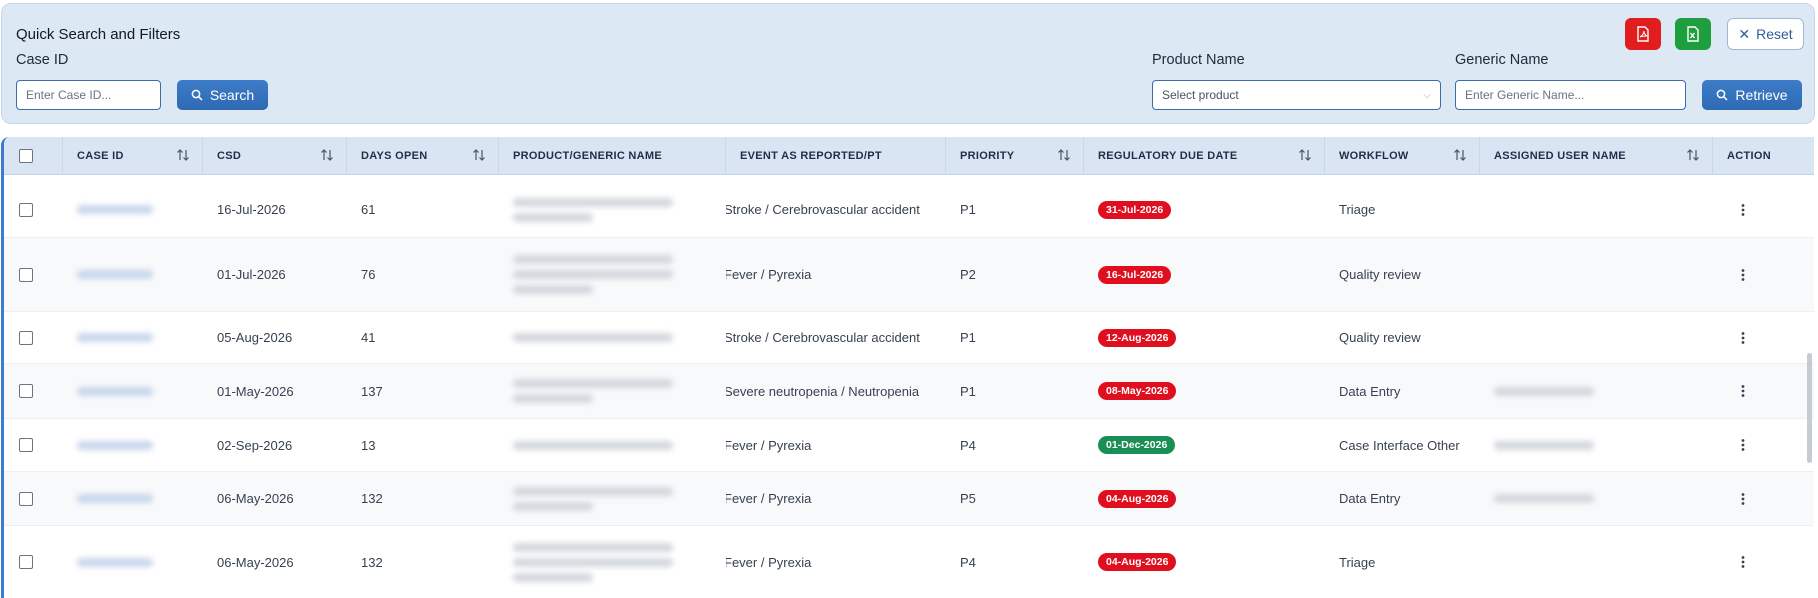  I want to click on due-date-badge: 12-Aug-2026, so click(1137, 337).